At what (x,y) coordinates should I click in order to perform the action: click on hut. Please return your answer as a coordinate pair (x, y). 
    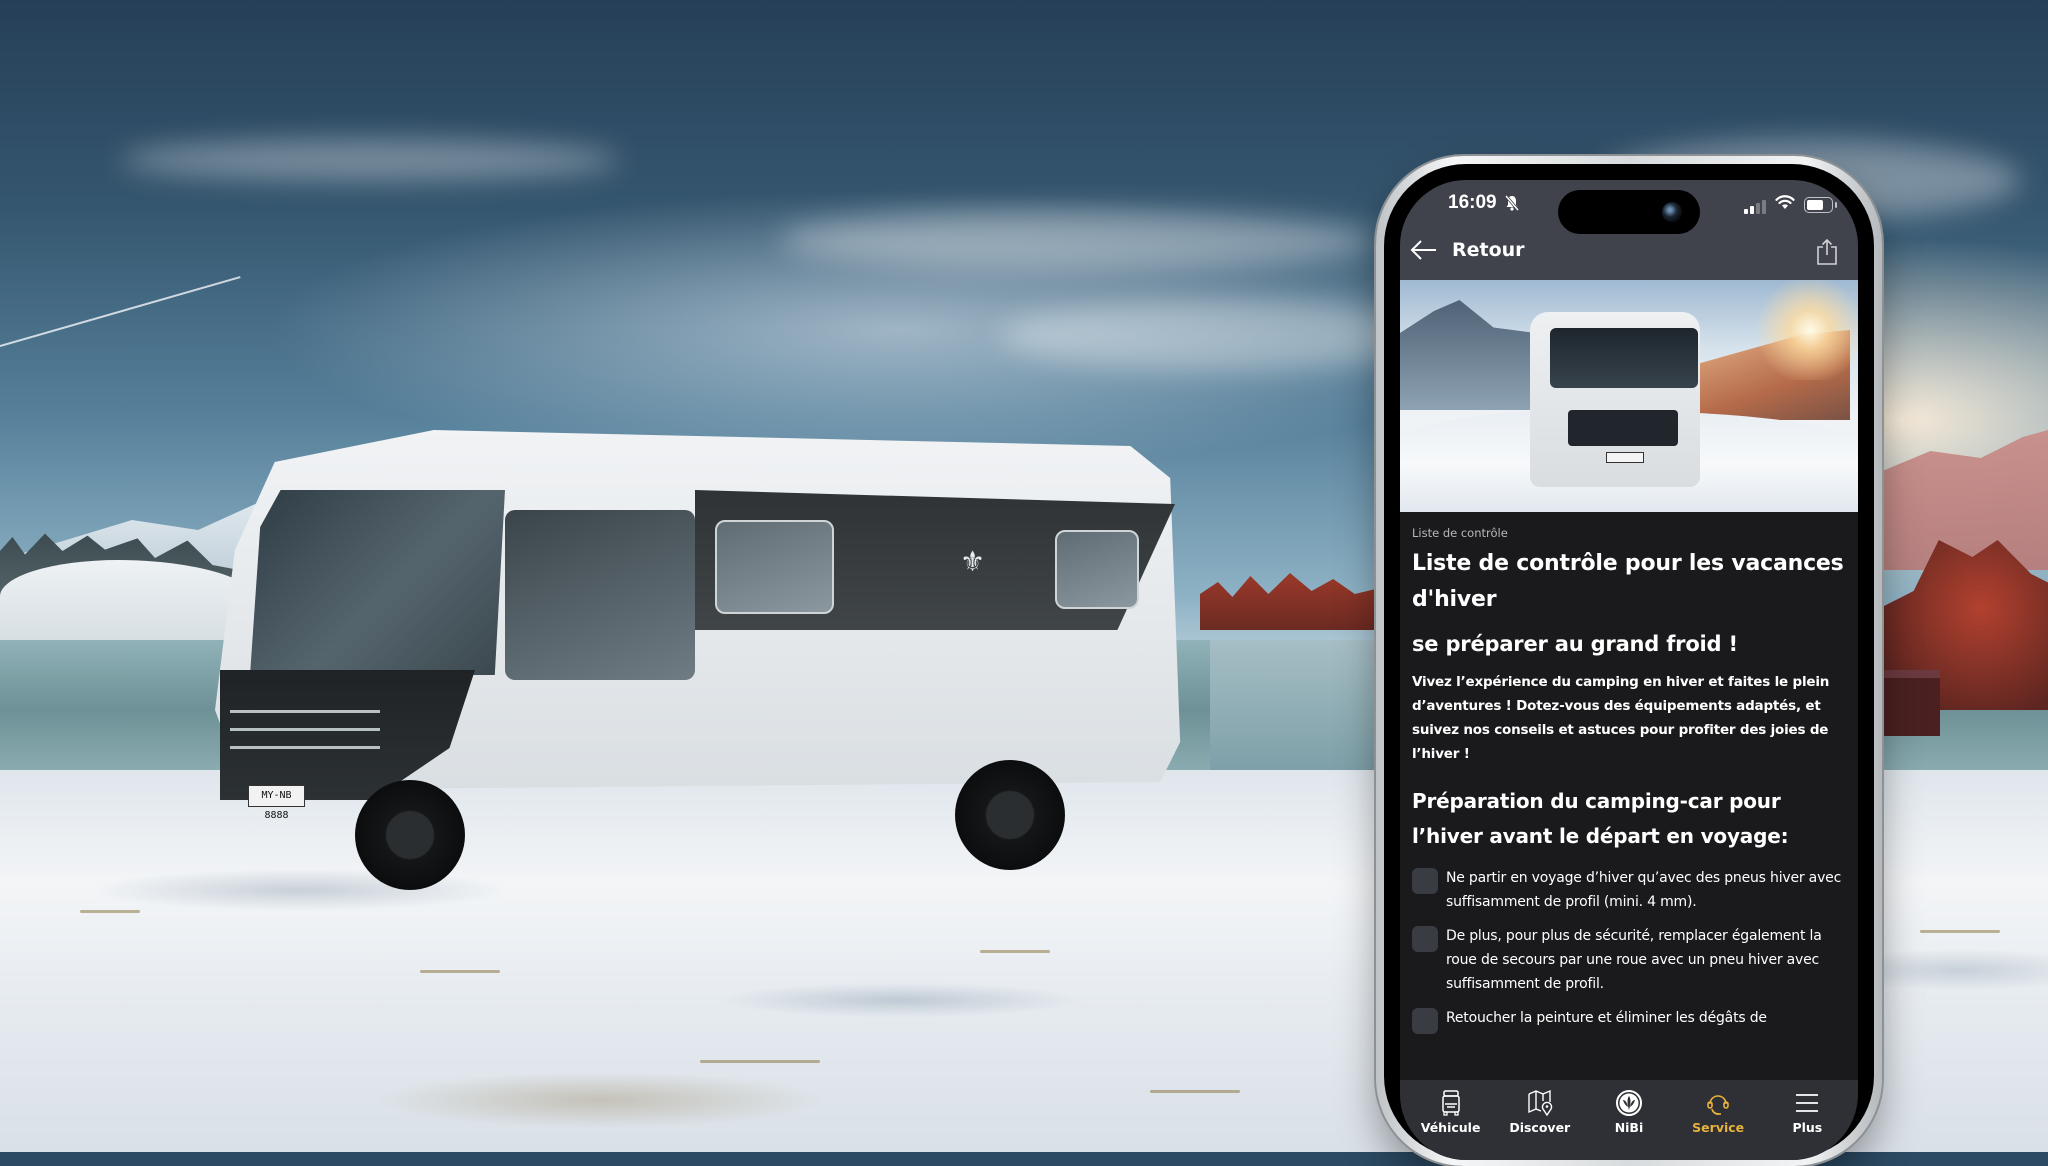
    Looking at the image, I should click on (1910, 703).